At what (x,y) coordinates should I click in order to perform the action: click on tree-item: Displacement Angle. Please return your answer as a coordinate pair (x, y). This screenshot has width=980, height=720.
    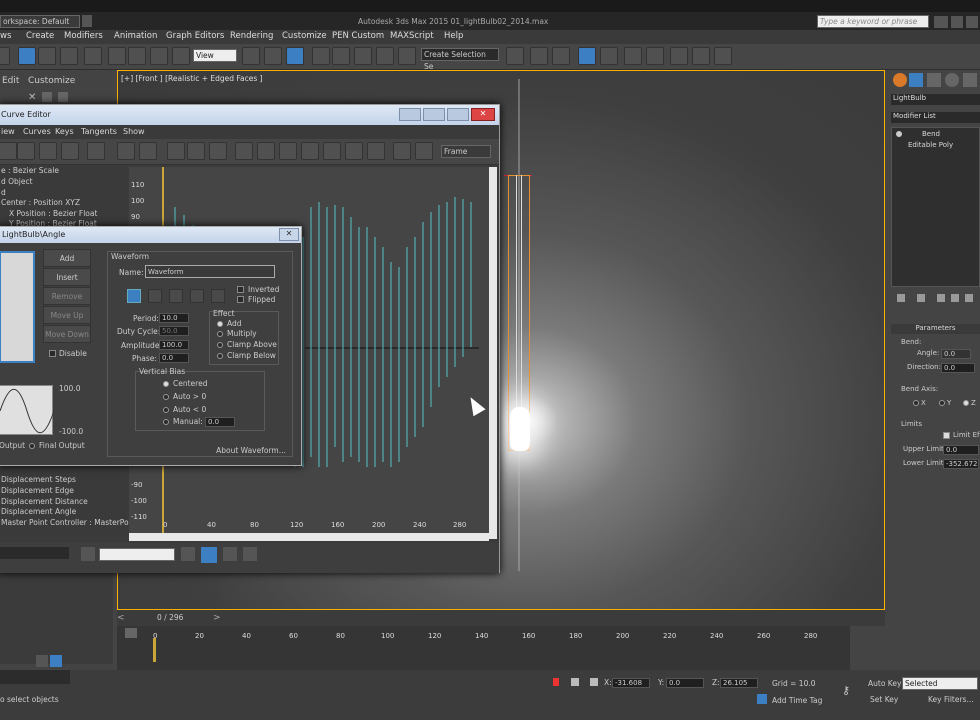
    Looking at the image, I should click on (38, 511).